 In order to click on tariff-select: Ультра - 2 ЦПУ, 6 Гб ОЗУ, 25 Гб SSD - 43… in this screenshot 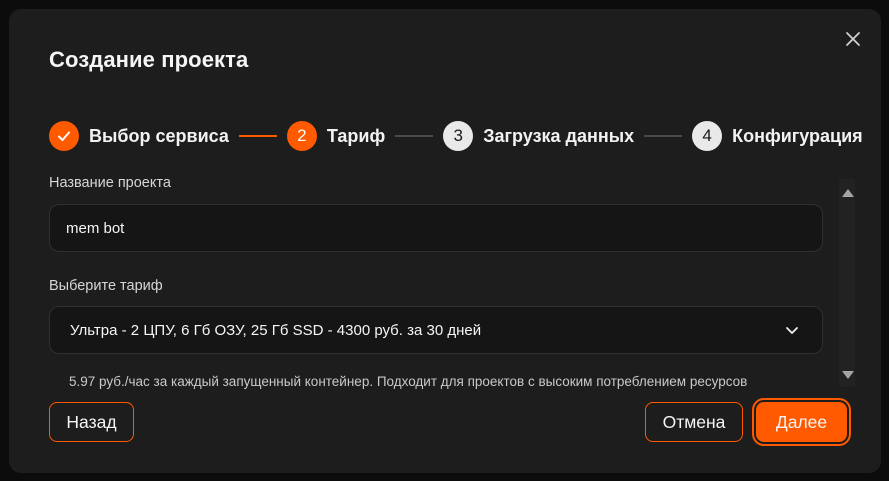, I will do `click(436, 330)`.